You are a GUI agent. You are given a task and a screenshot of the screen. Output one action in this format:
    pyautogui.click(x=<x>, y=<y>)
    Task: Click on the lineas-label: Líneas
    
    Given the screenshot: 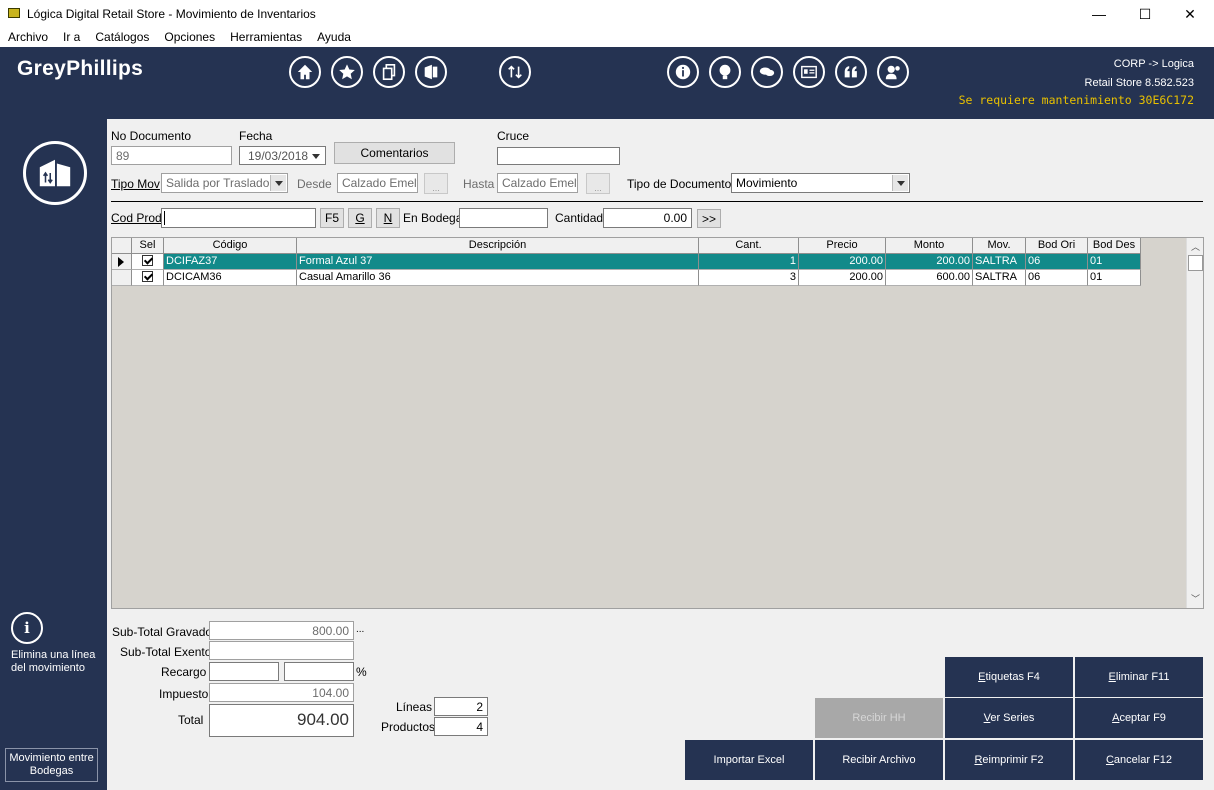 What is the action you would take?
    pyautogui.click(x=414, y=707)
    